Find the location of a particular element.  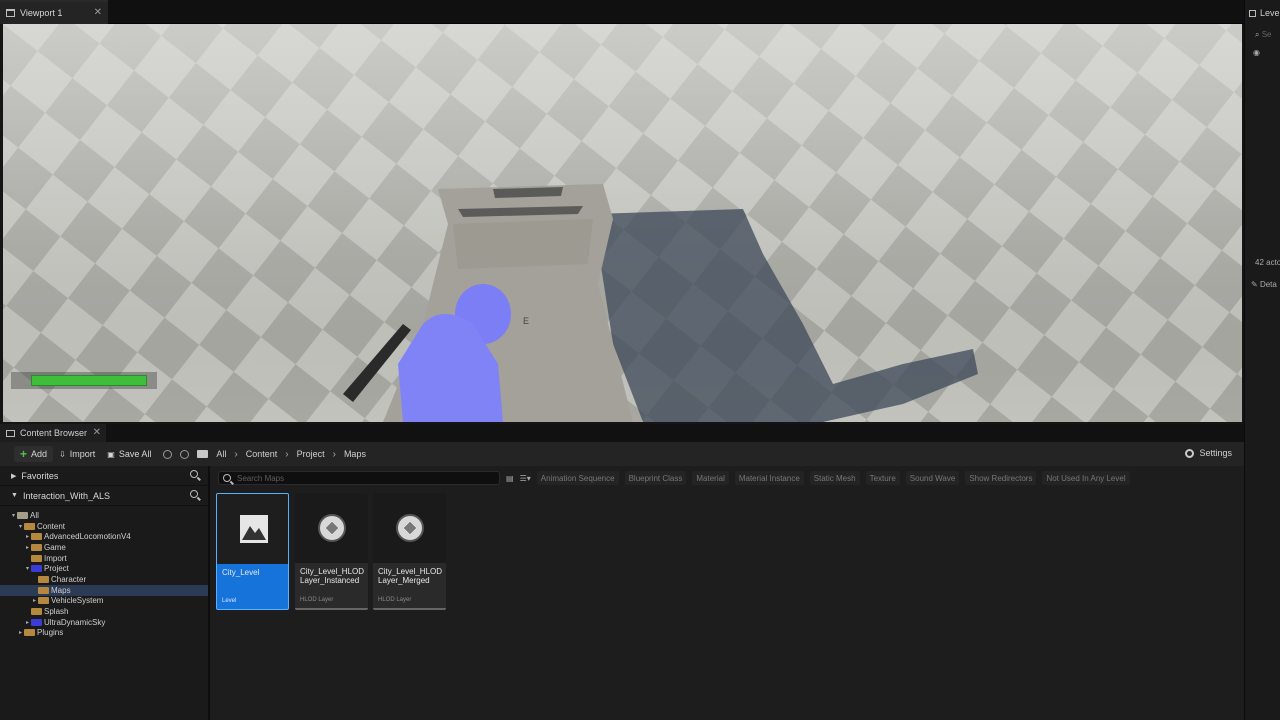

content-browser-icon is located at coordinates (10, 433).